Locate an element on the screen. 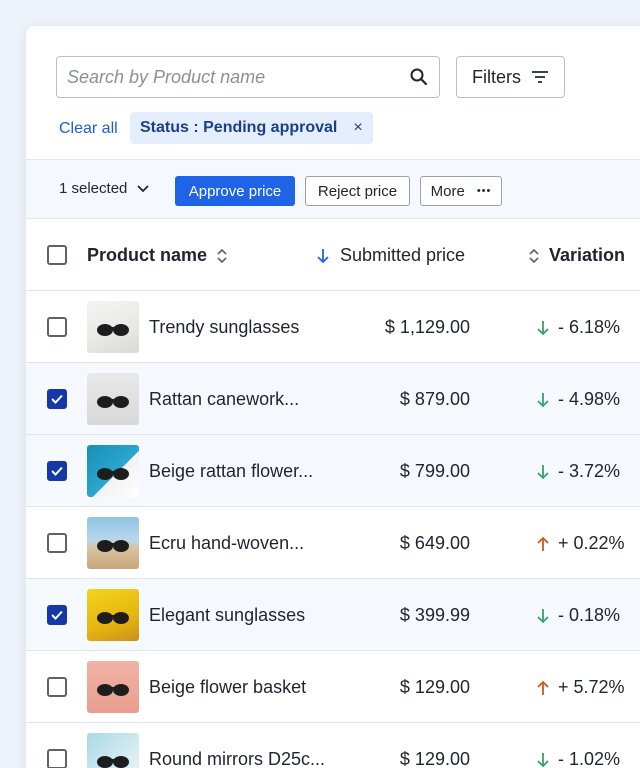  table-row: Beige flower basket $ 129.00 + 5.72% is located at coordinates (333, 687).